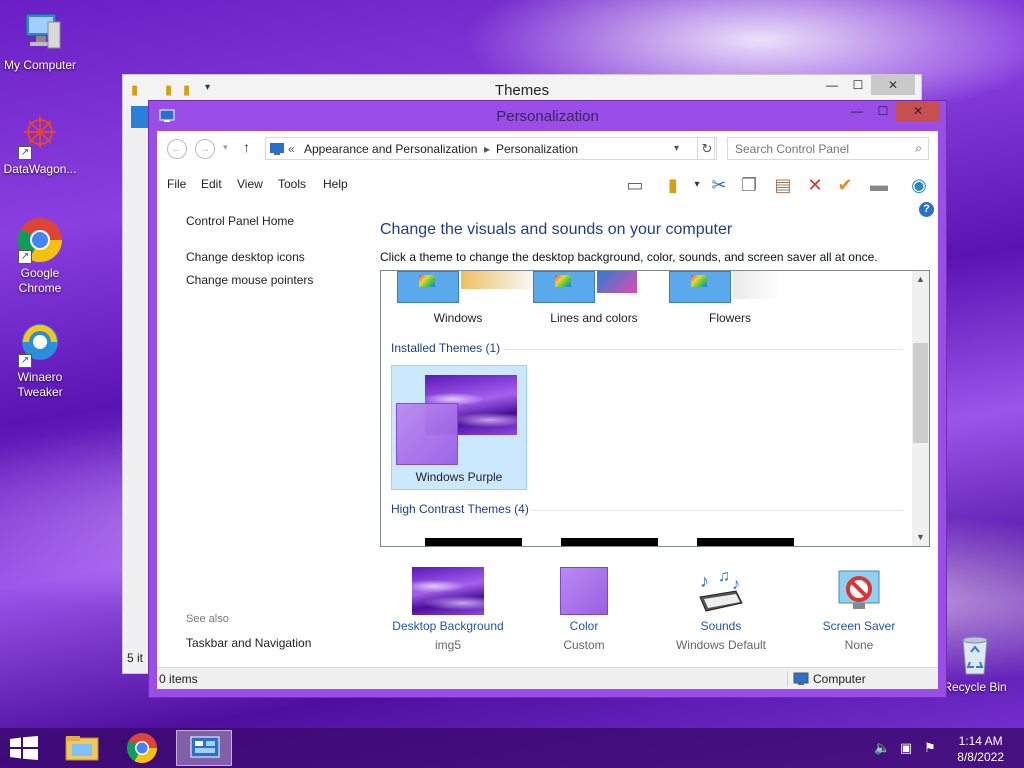 This screenshot has height=768, width=1024. What do you see at coordinates (926, 209) in the screenshot?
I see `help-icon: ?` at bounding box center [926, 209].